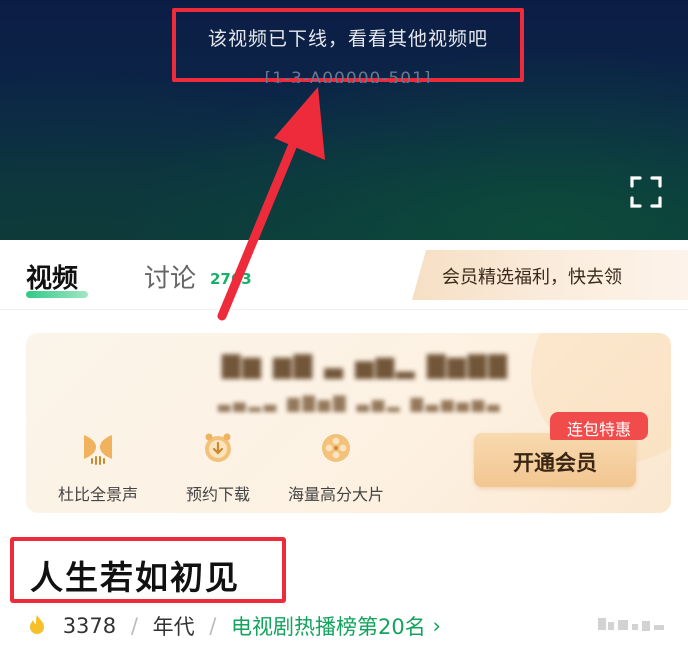 This screenshot has width=688, height=646. I want to click on vip-card-title-blurred: ▇▆ ▆▇ ▃ ▅▆▂ ▇▆▇▇, so click(365, 365).